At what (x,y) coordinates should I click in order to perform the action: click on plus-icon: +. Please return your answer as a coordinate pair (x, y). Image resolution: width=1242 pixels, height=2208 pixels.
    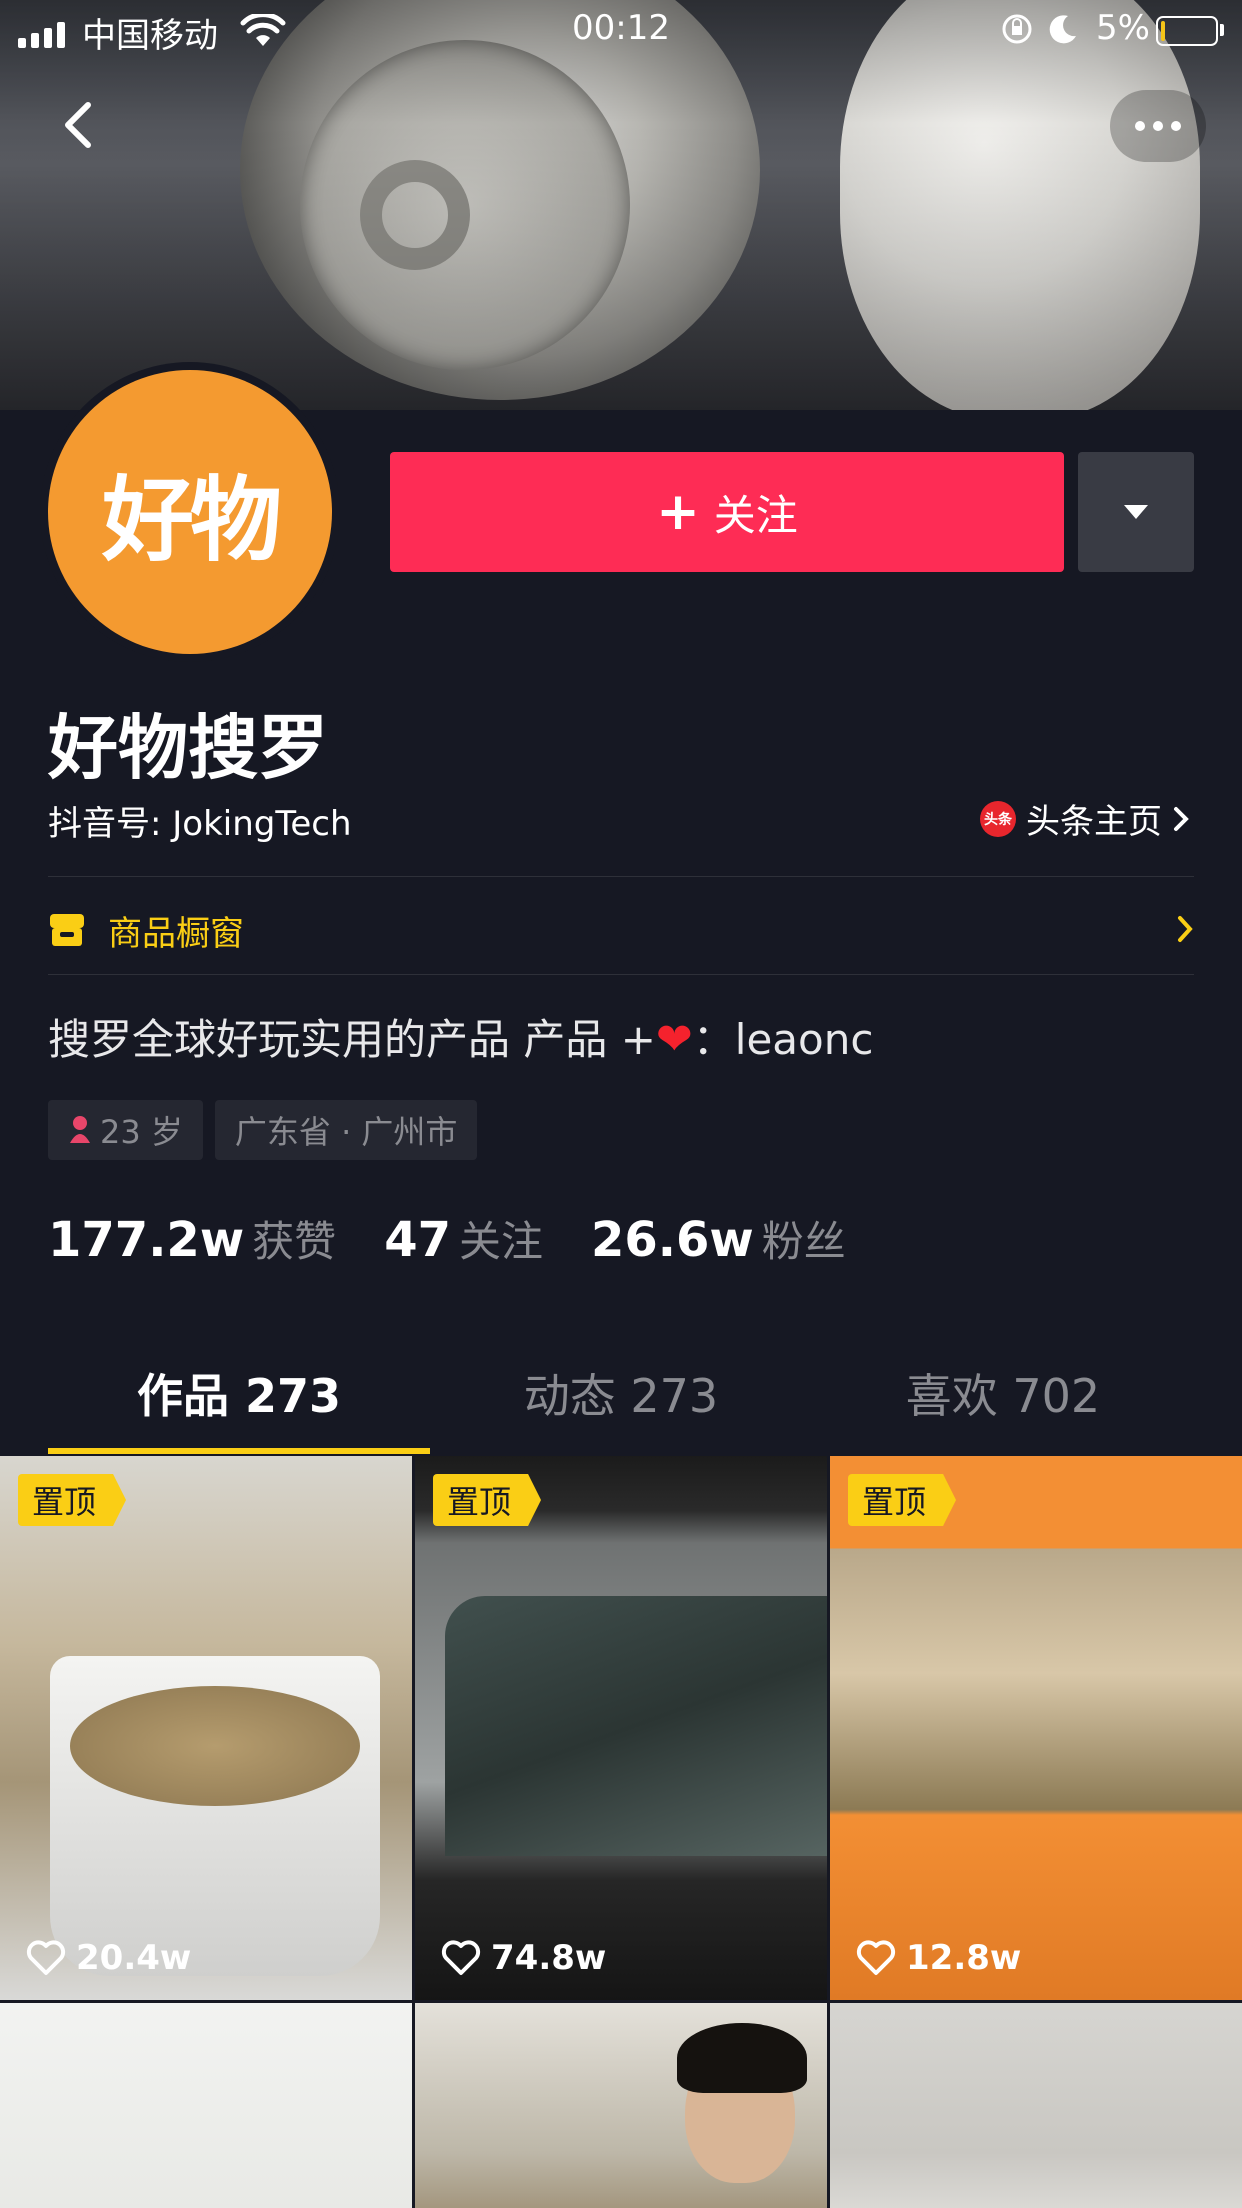
    Looking at the image, I should click on (678, 512).